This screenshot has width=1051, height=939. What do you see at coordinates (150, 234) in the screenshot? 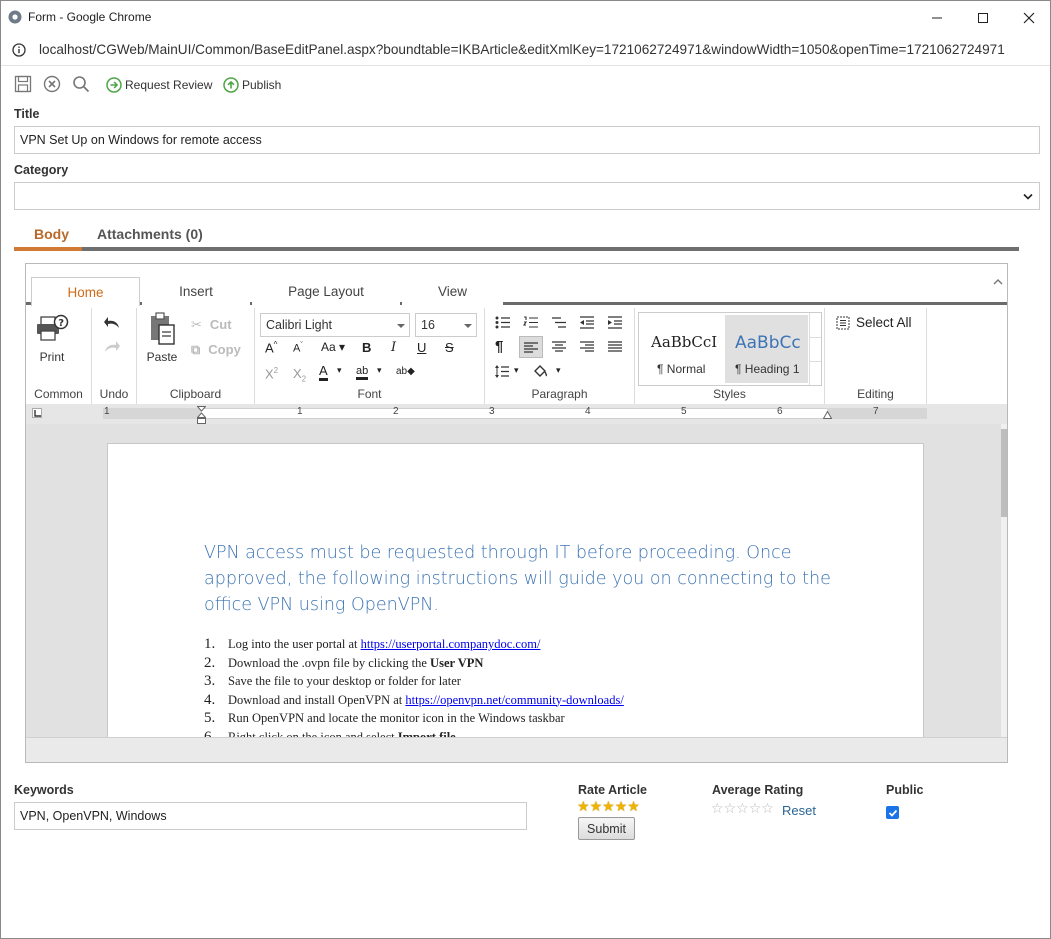
I see `tab-attachments: Attachments (0)` at bounding box center [150, 234].